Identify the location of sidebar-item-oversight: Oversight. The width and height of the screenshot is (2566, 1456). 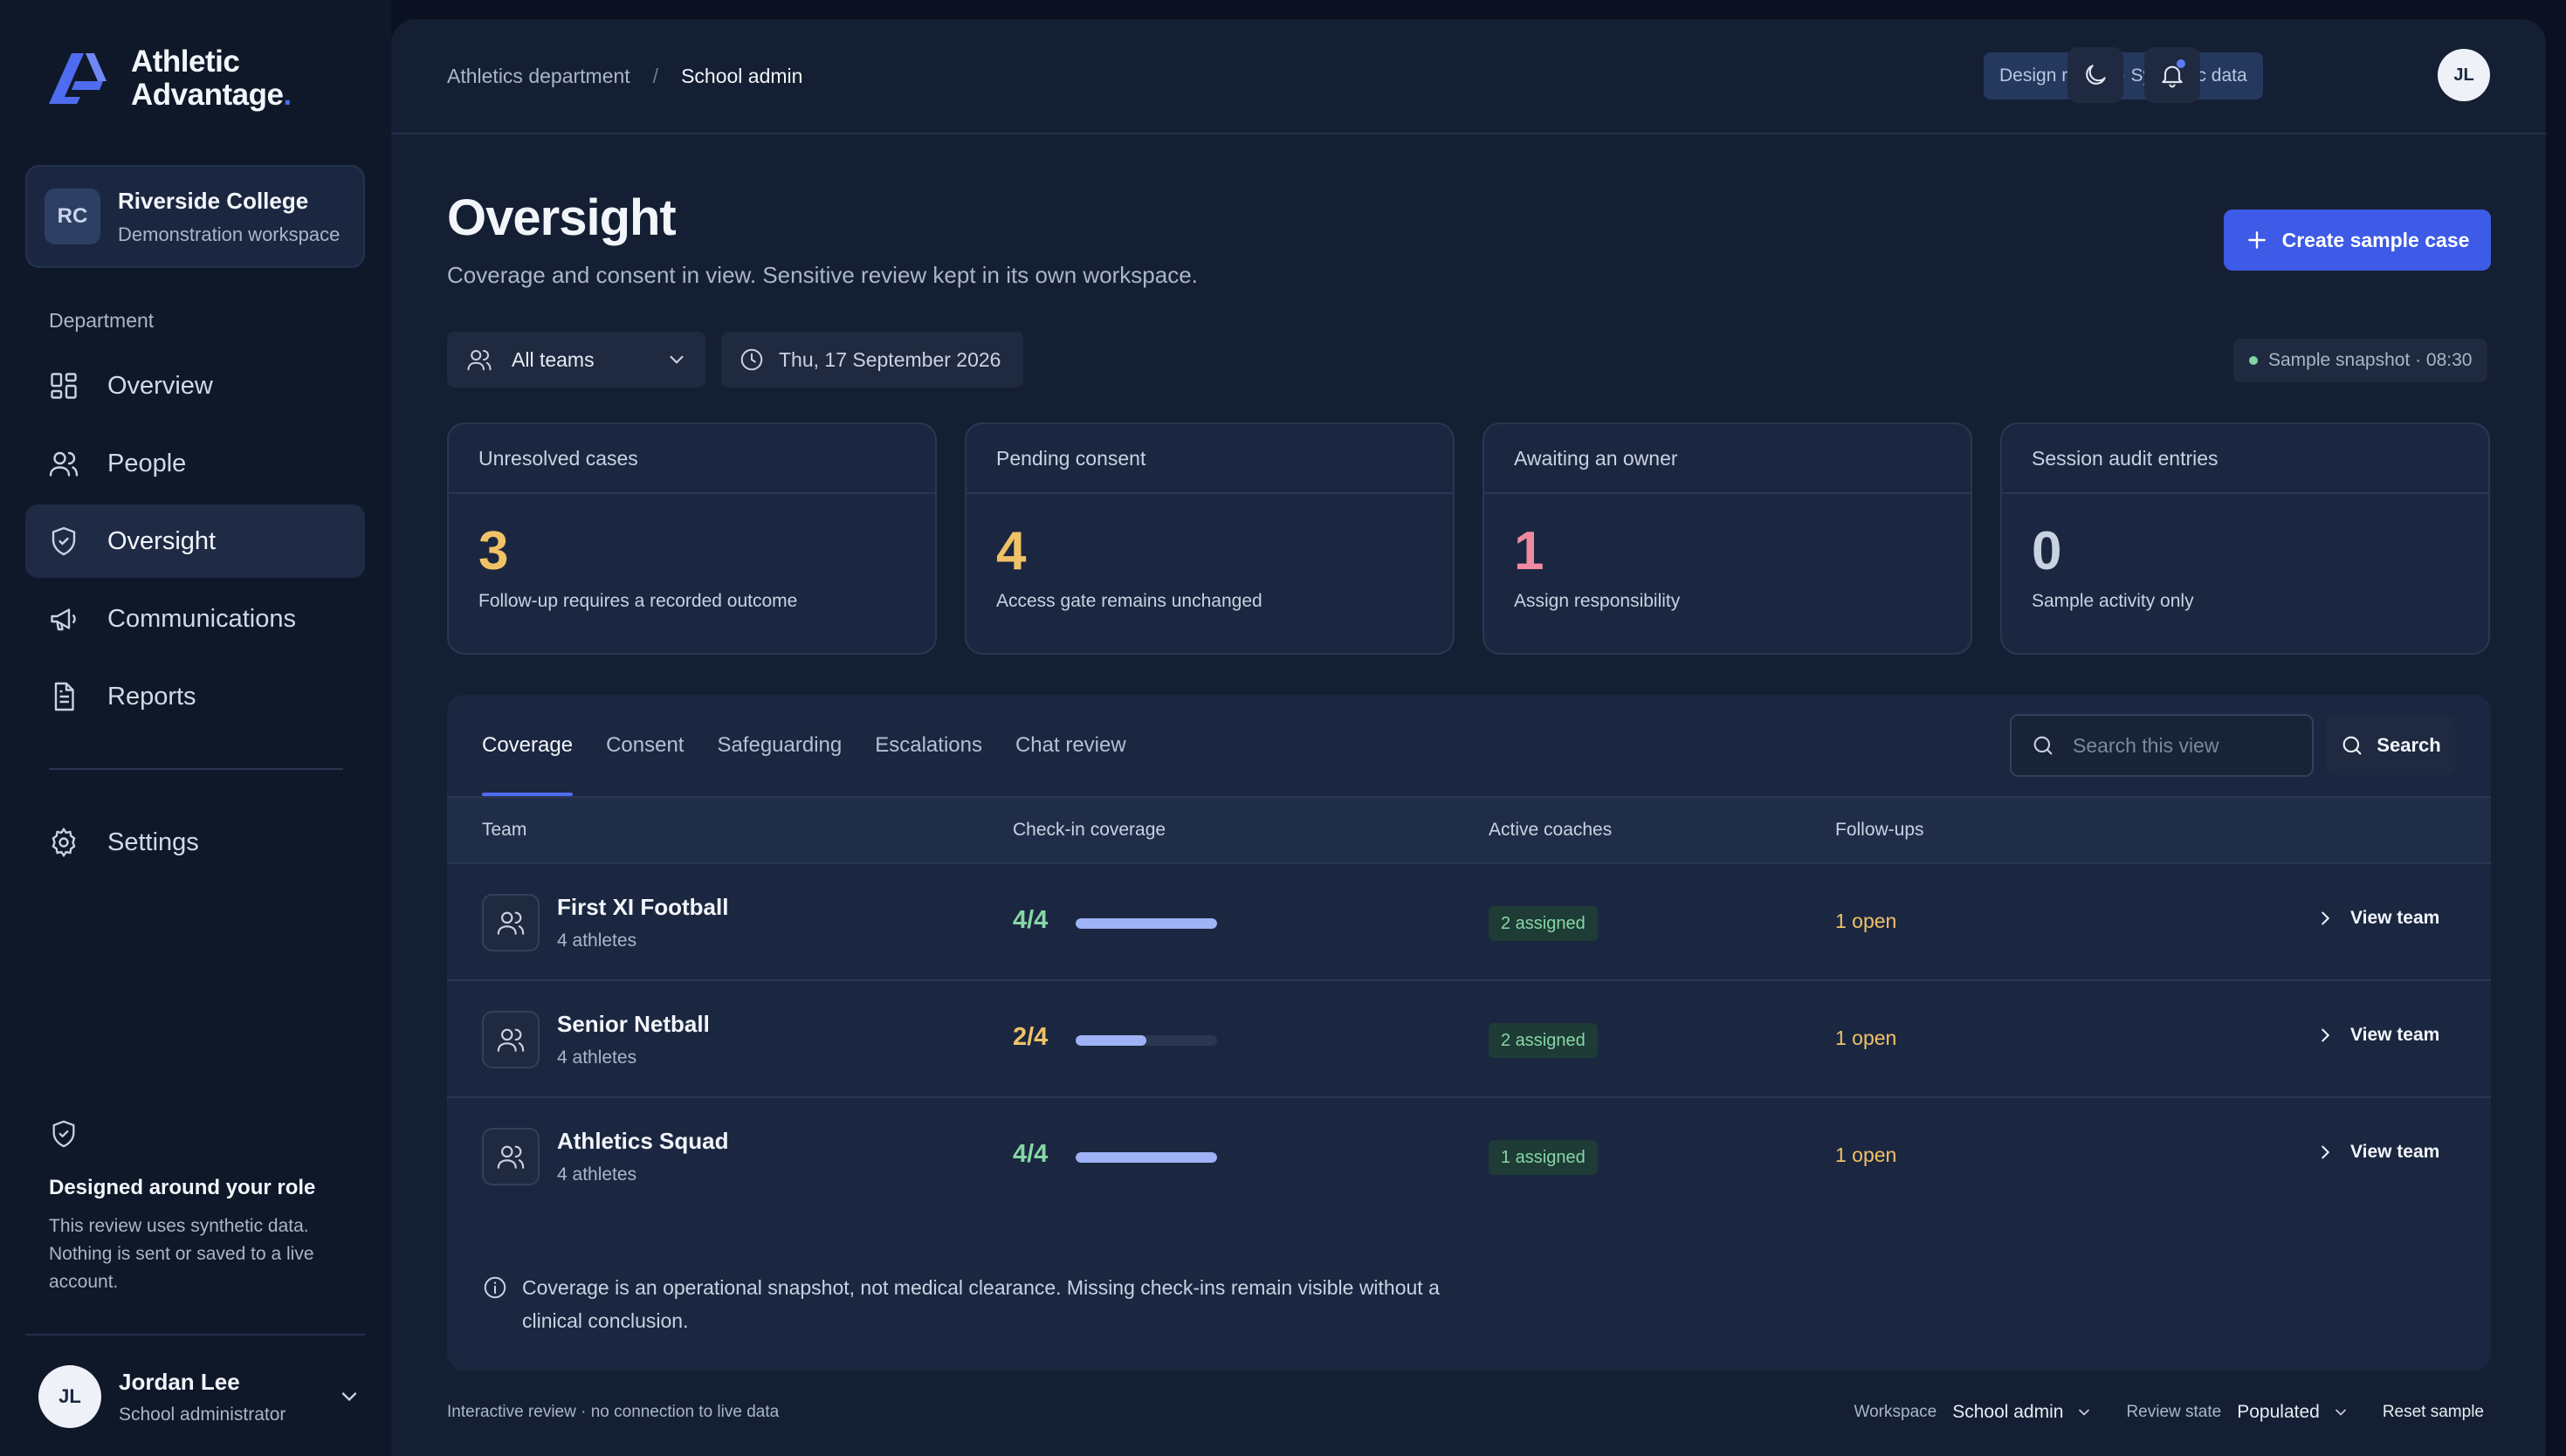
(195, 541).